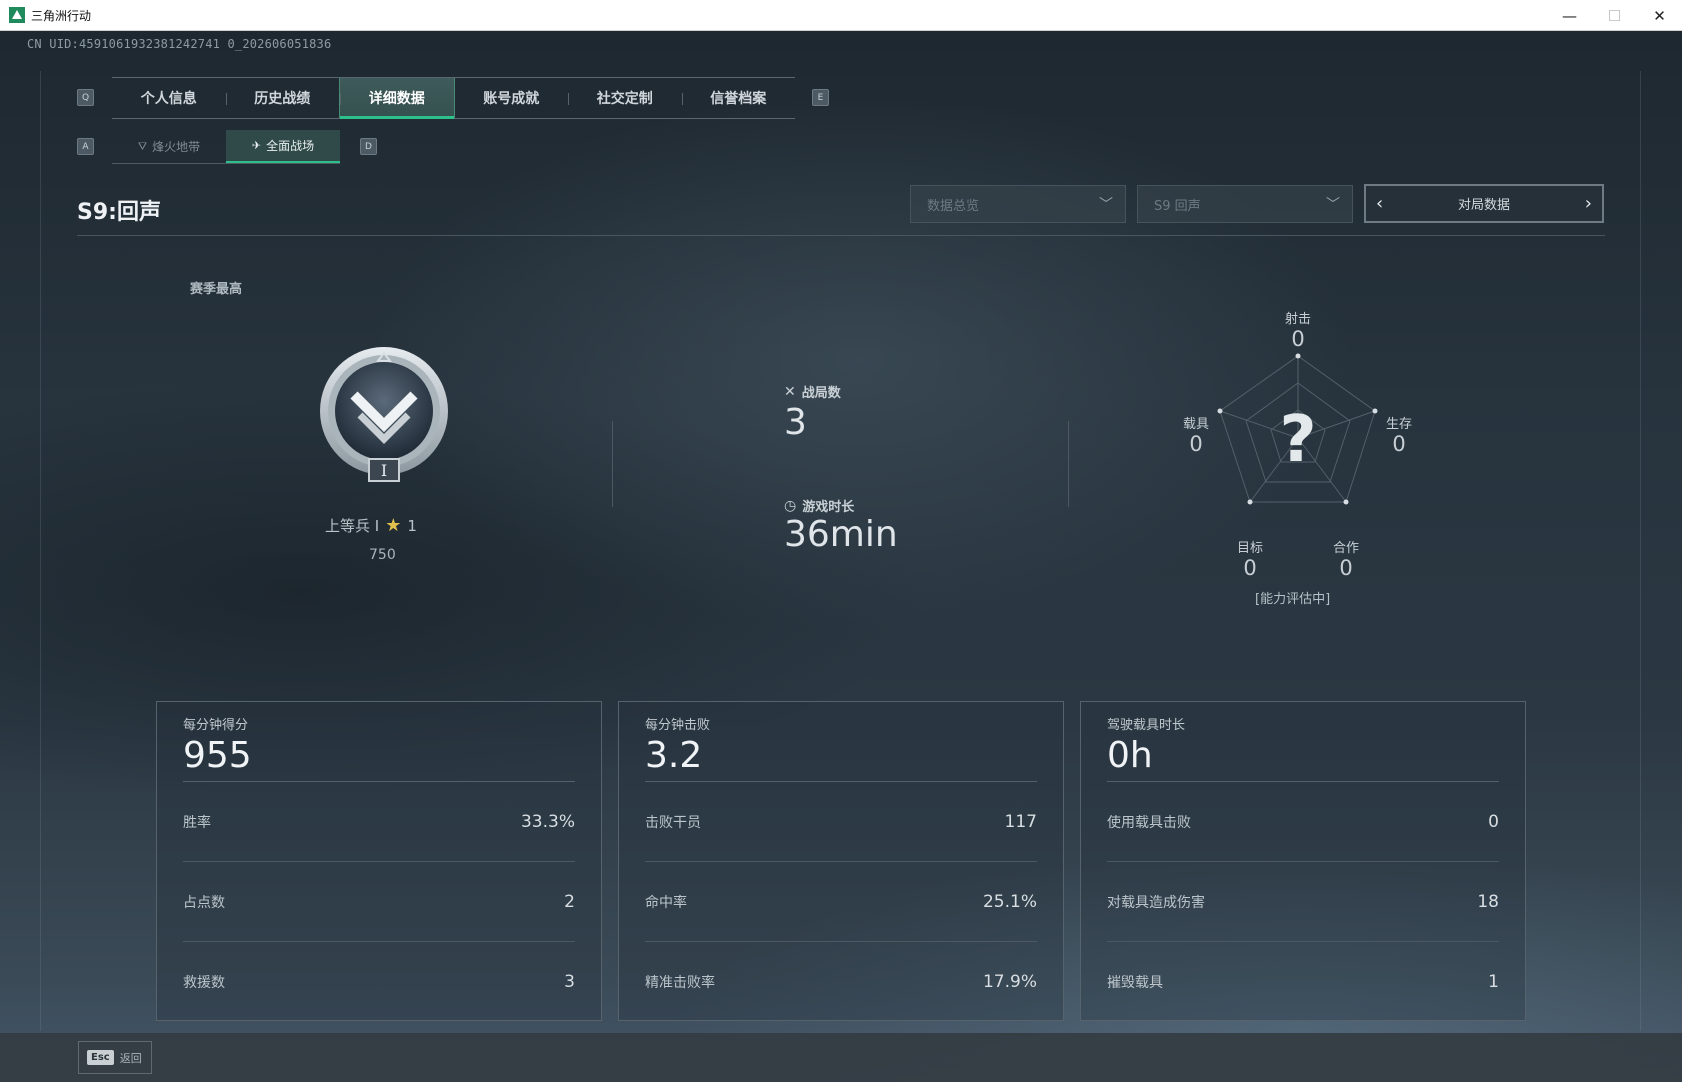  What do you see at coordinates (1293, 599) in the screenshot?
I see `ability-evaluating-note: [能力评估中]` at bounding box center [1293, 599].